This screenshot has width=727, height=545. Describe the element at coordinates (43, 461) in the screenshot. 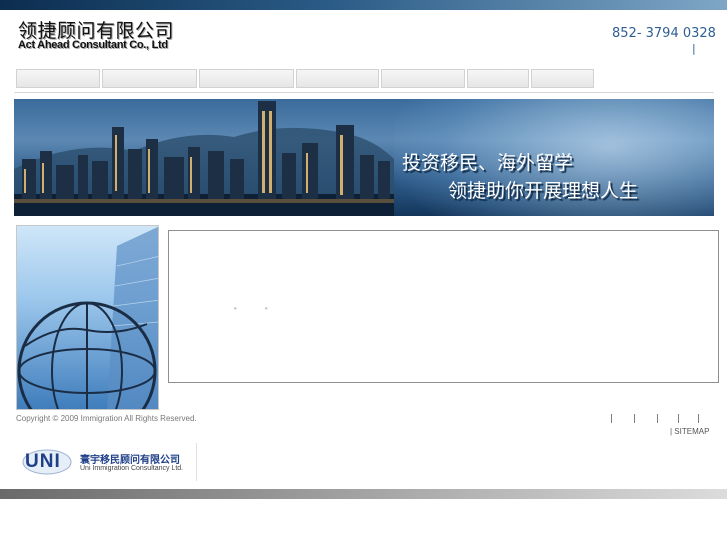

I see `uni-logo-text: UNI` at that location.